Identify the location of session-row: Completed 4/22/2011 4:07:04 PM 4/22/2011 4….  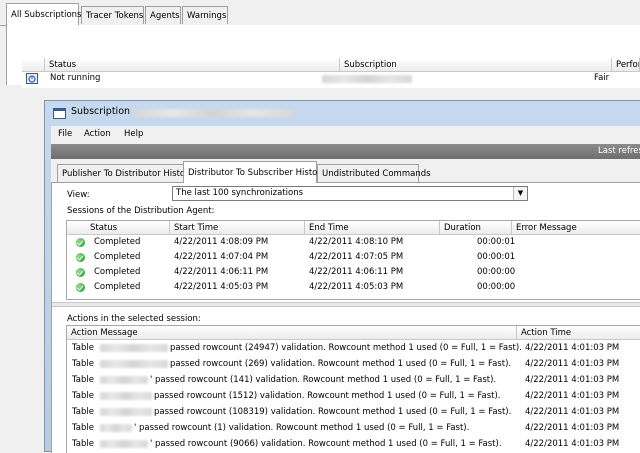
(353, 257).